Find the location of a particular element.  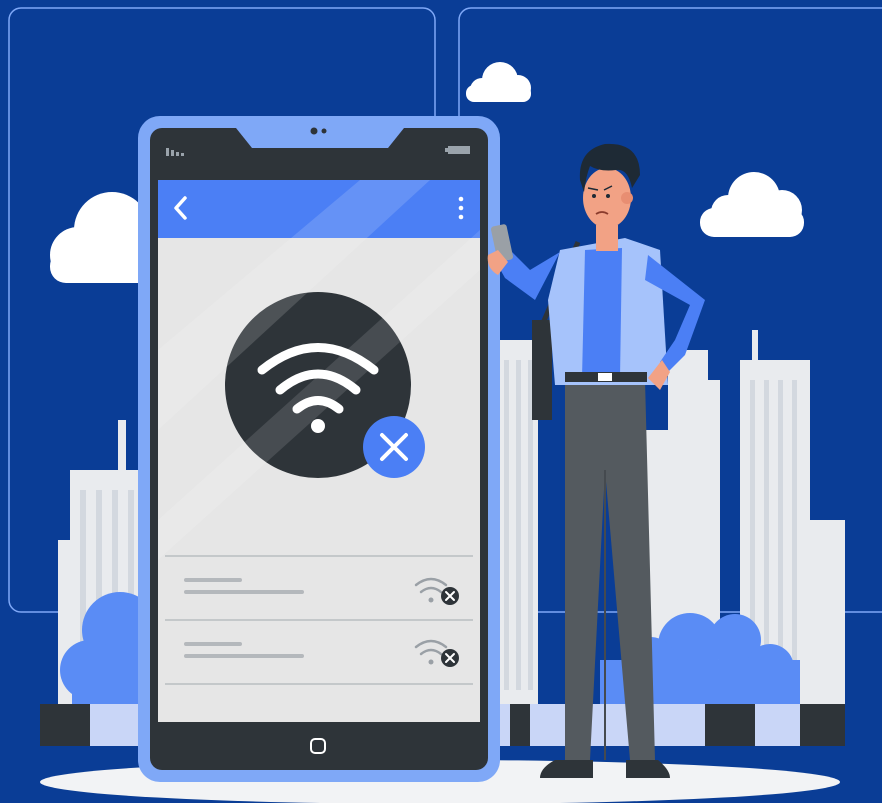

building is located at coordinates (825, 620).